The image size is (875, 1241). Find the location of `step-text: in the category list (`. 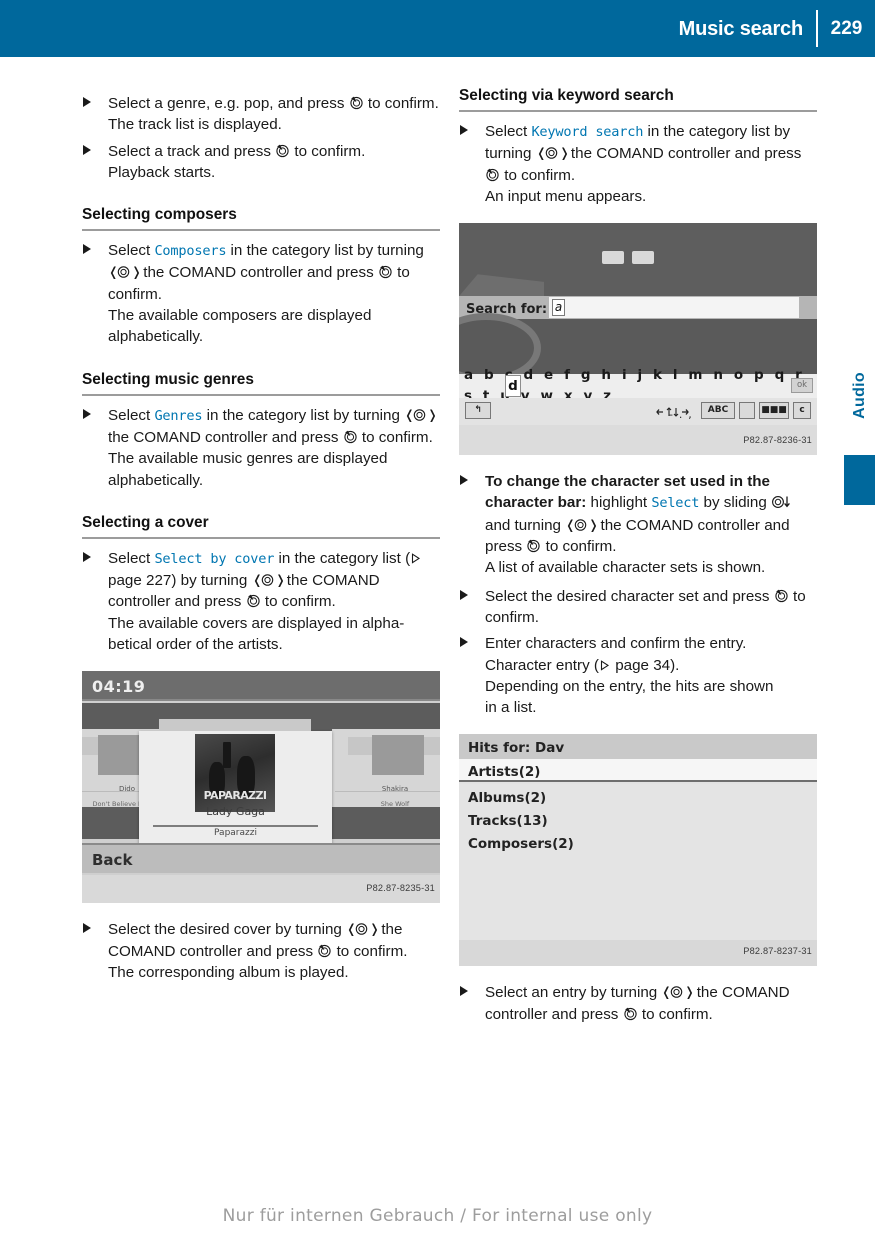

step-text: in the category list ( is located at coordinates (344, 558).